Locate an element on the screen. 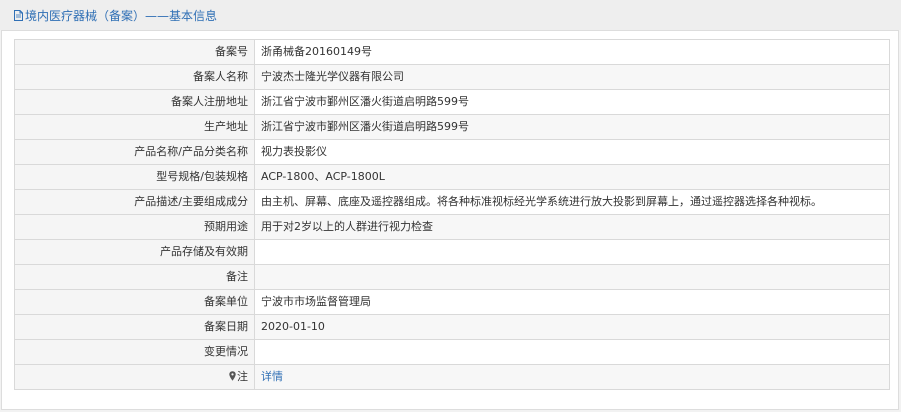  detail-link: 详情 is located at coordinates (272, 376).